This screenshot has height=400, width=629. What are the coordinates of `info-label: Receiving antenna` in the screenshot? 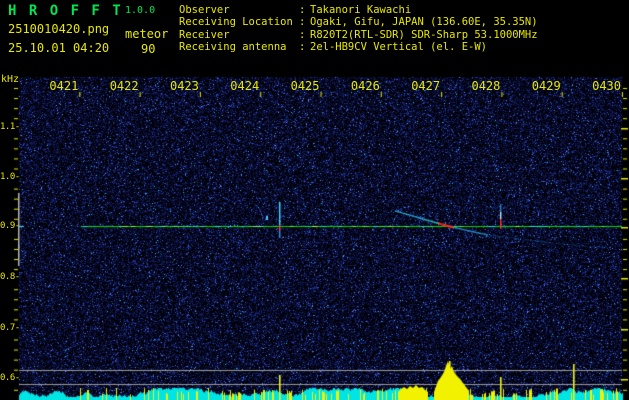 It's located at (233, 47).